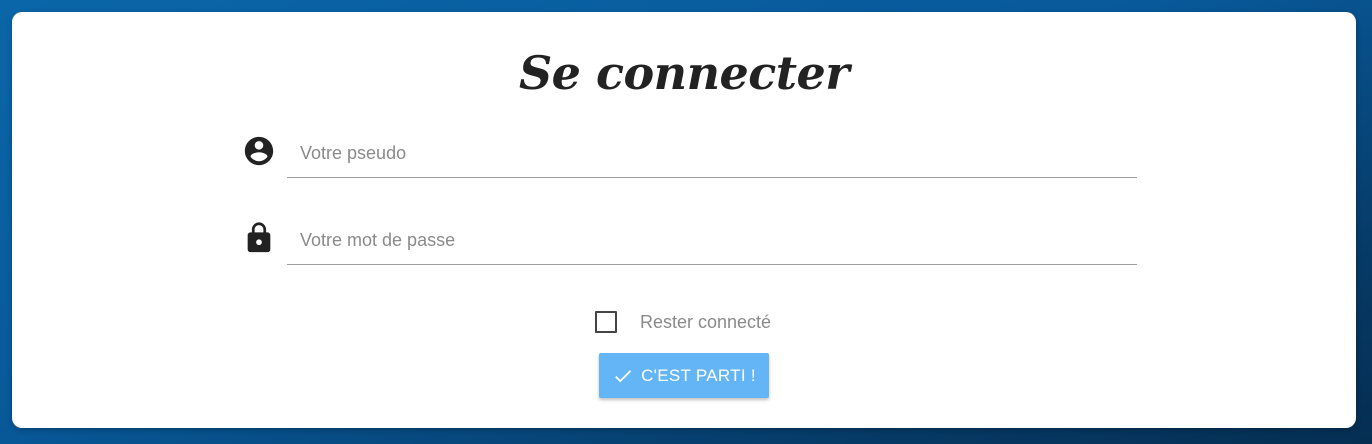 The image size is (1372, 444). Describe the element at coordinates (698, 375) in the screenshot. I see `submit-button-label: C'EST PARTI !` at that location.